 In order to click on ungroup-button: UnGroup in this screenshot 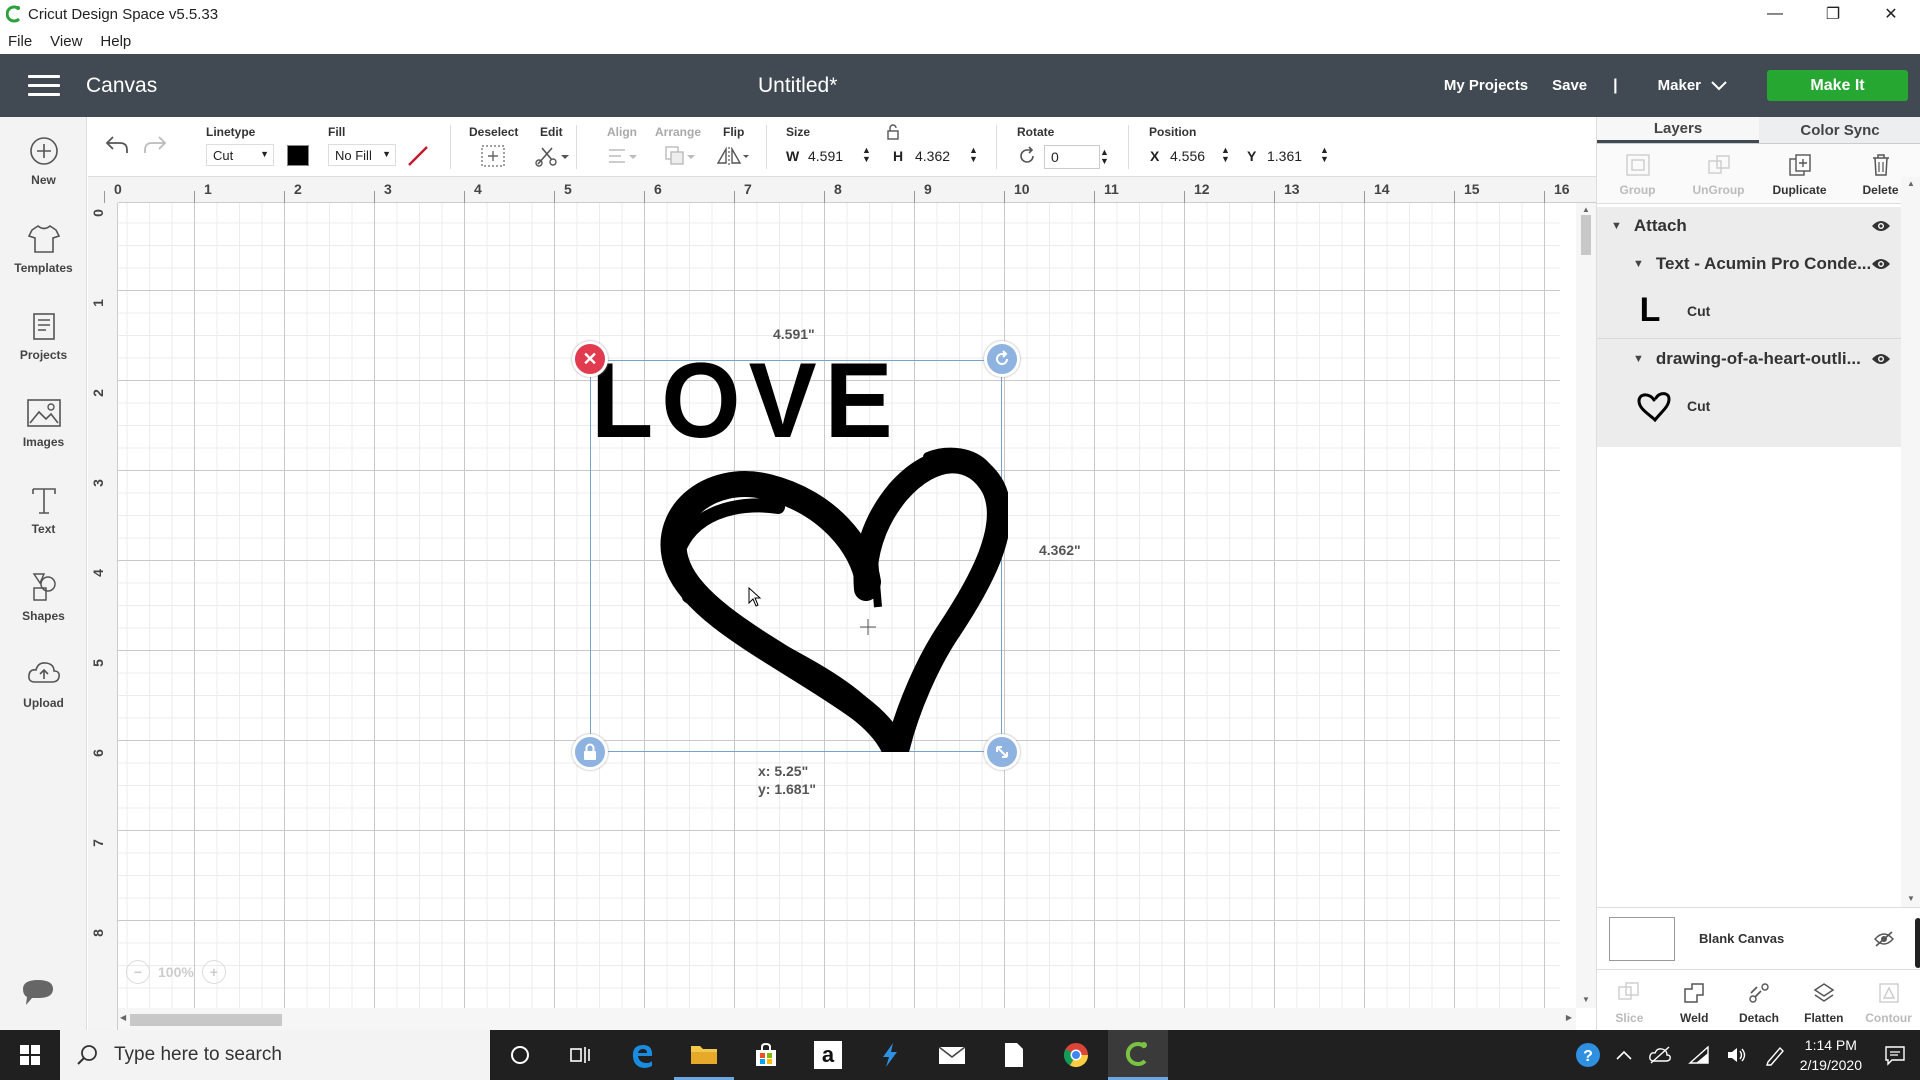, I will do `click(1718, 173)`.